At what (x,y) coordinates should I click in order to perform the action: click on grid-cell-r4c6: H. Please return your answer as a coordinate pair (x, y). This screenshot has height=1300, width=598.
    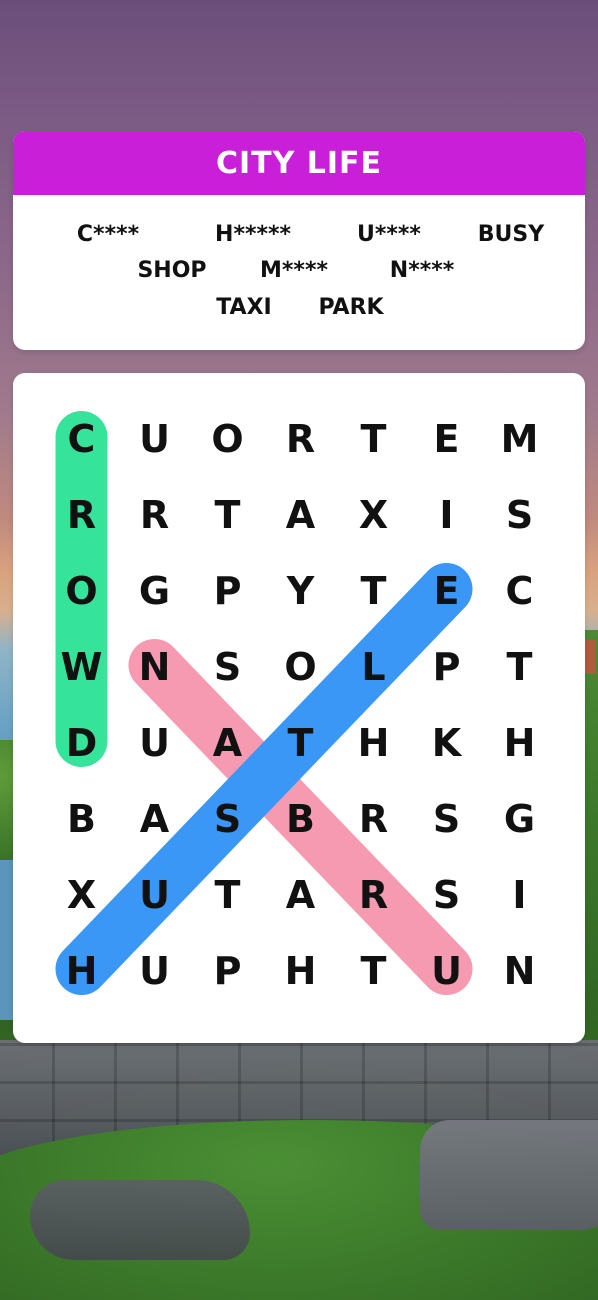
    Looking at the image, I should click on (519, 743).